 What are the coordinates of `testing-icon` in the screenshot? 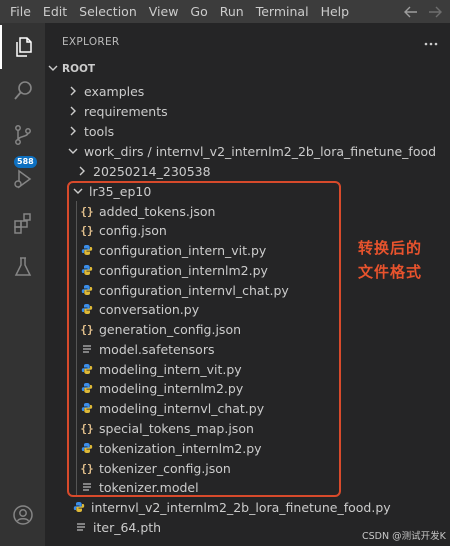 It's located at (22, 267).